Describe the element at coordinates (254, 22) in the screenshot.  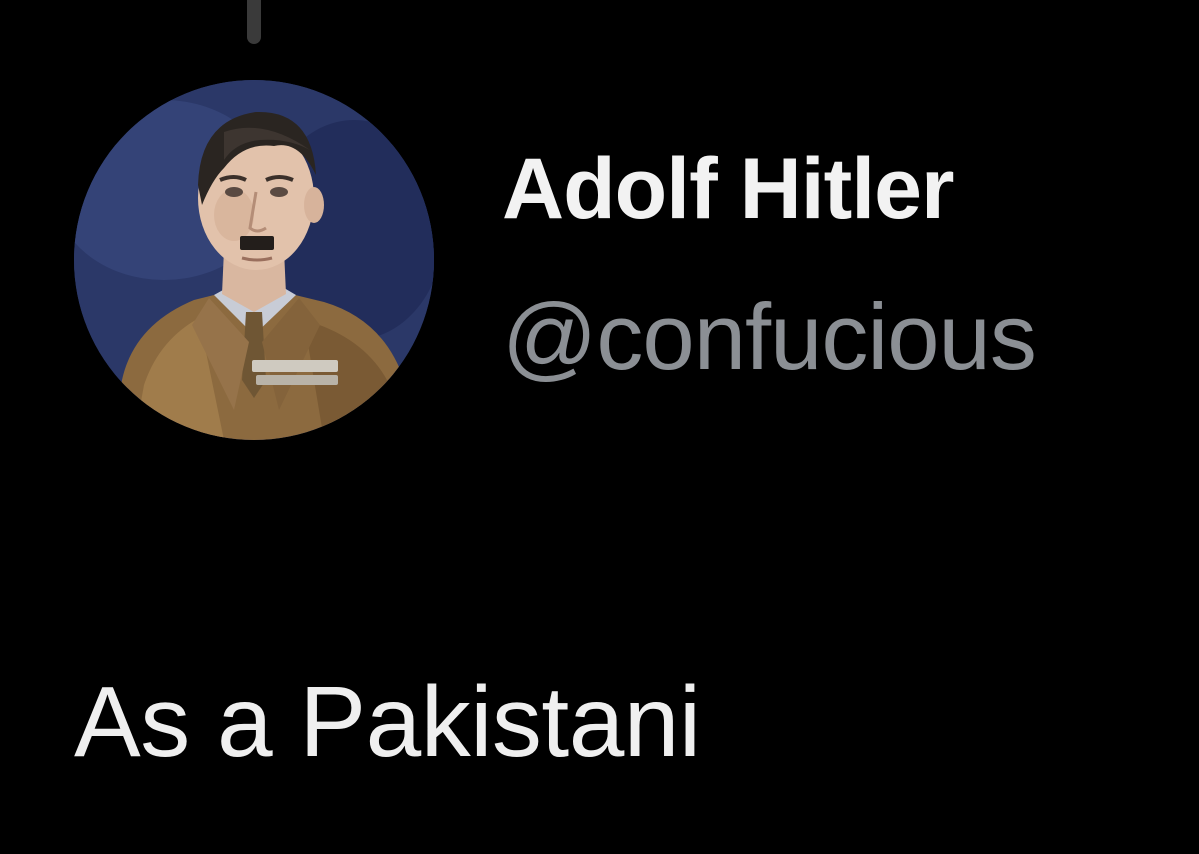
I see `thread-connector-line` at that location.